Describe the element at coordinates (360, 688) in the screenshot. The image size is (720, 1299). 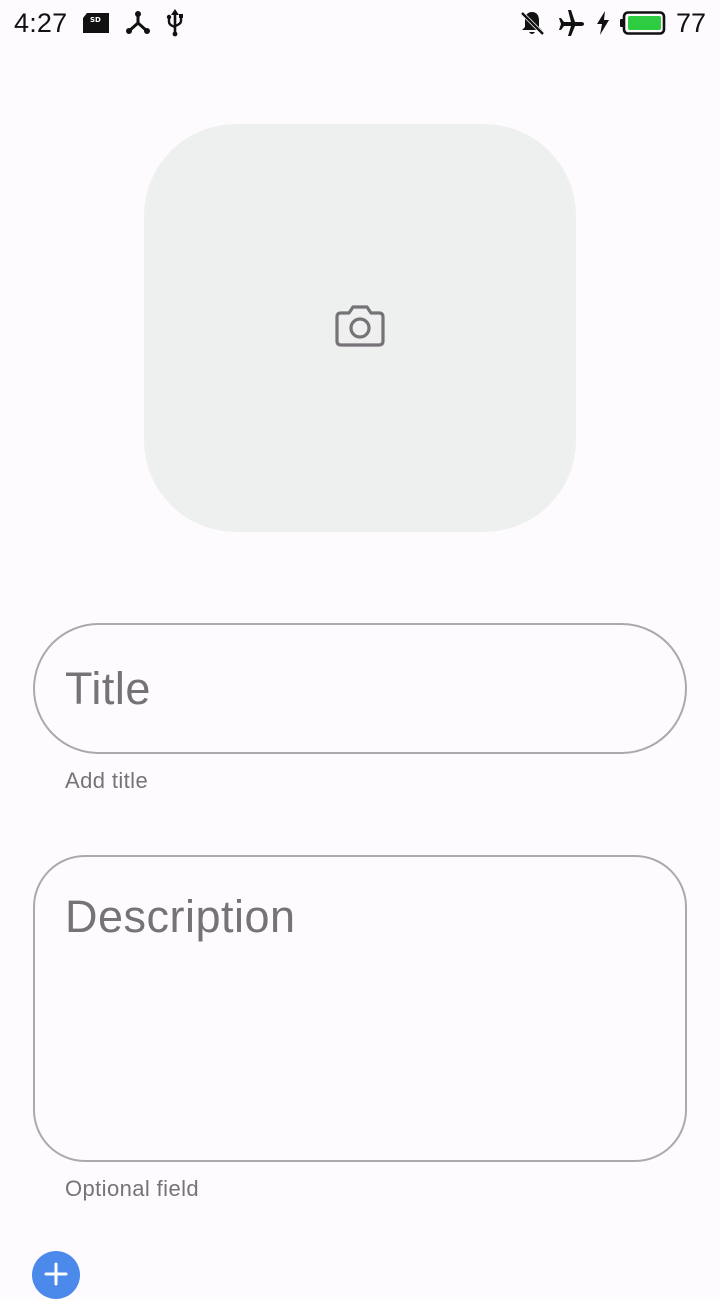
I see `title-field: Title` at that location.